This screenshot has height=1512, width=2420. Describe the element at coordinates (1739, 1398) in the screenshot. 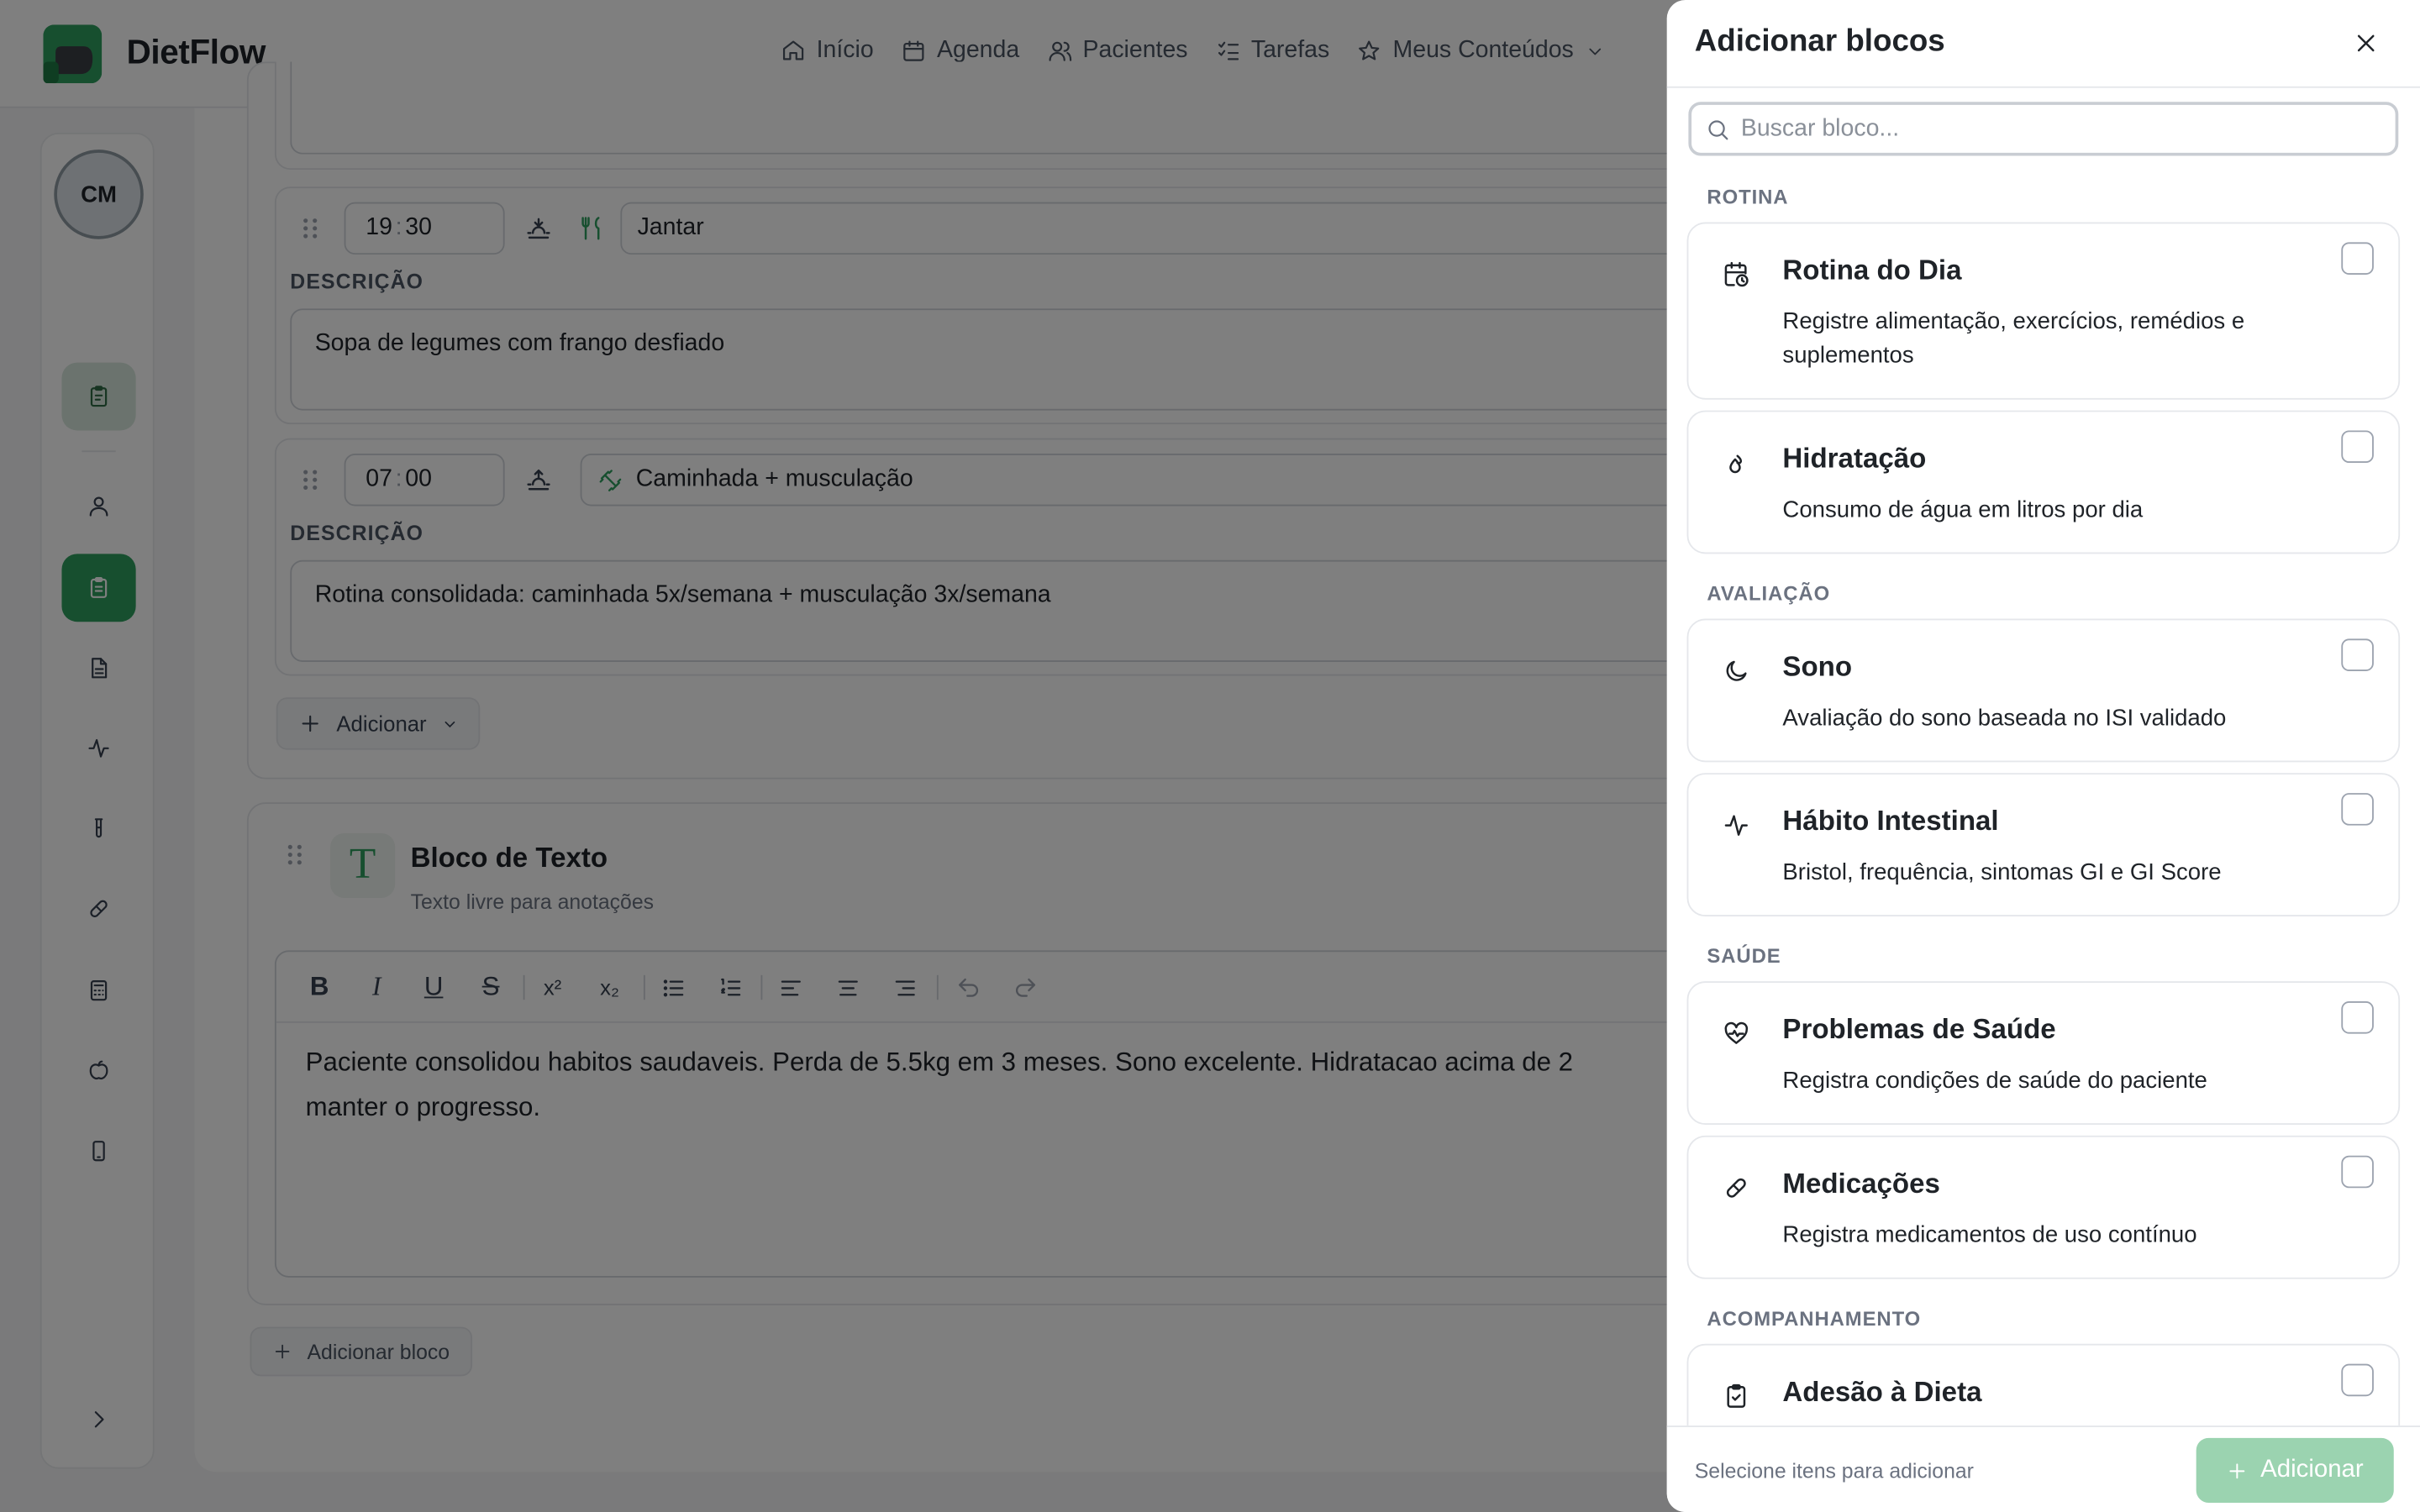

I see `clipboard-check-icon` at that location.